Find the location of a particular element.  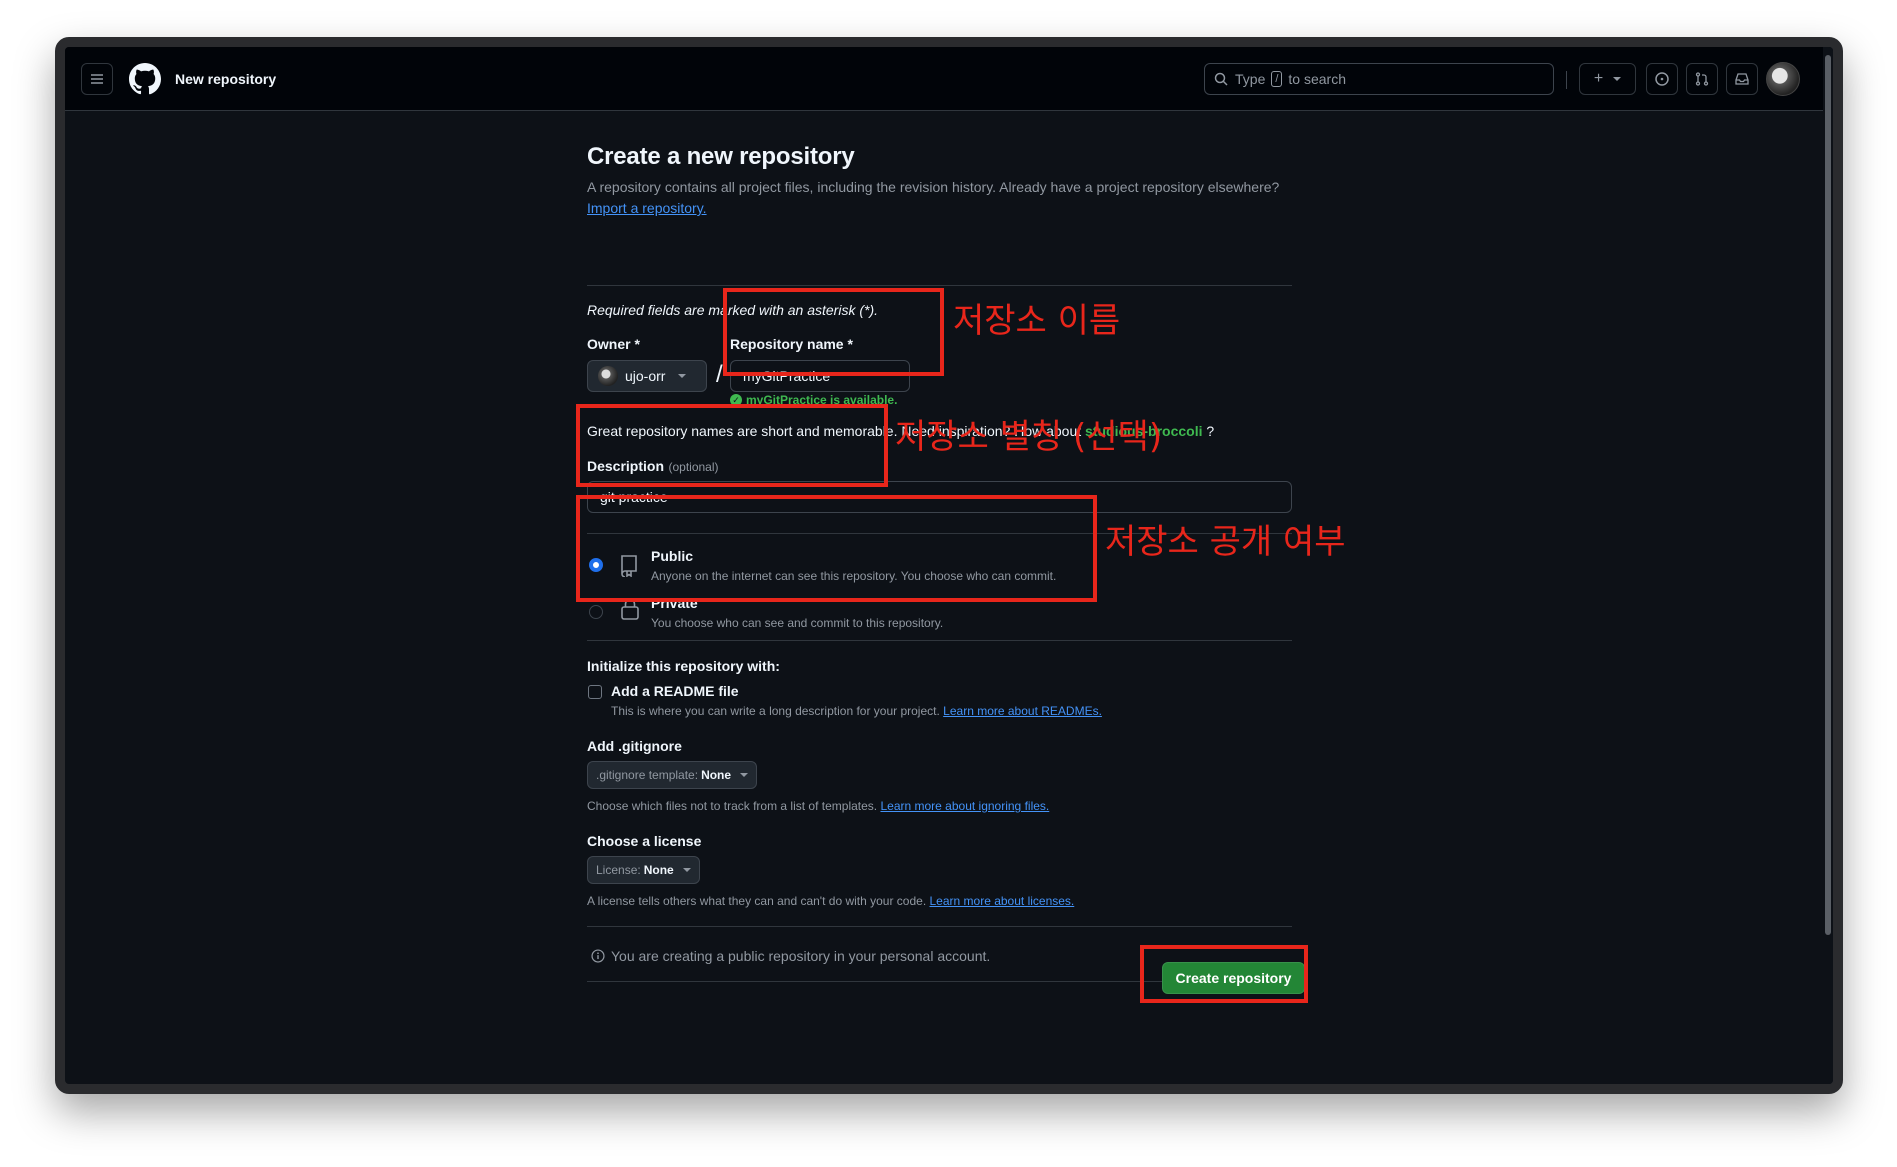

license-select: License: None is located at coordinates (643, 870).